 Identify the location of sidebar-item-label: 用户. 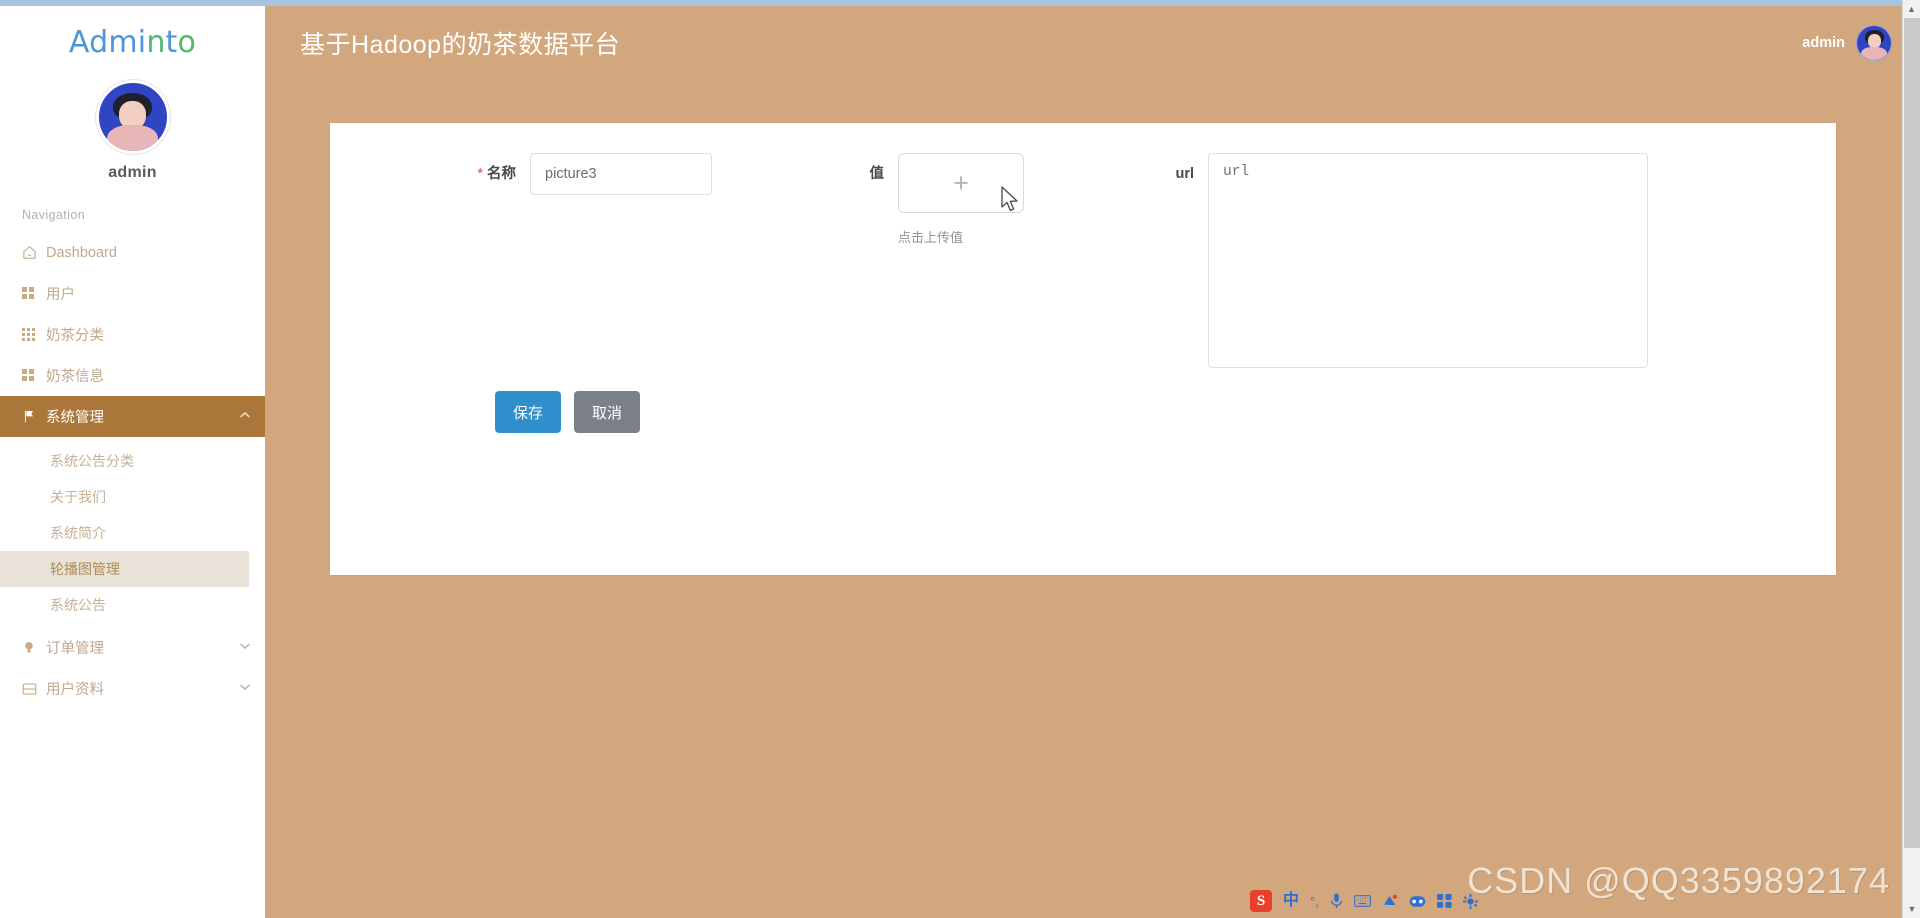
(60, 295).